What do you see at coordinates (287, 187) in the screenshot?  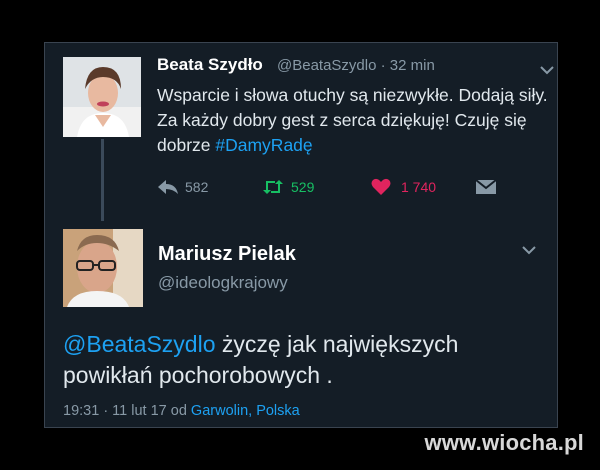 I see `retweet-button: 529` at bounding box center [287, 187].